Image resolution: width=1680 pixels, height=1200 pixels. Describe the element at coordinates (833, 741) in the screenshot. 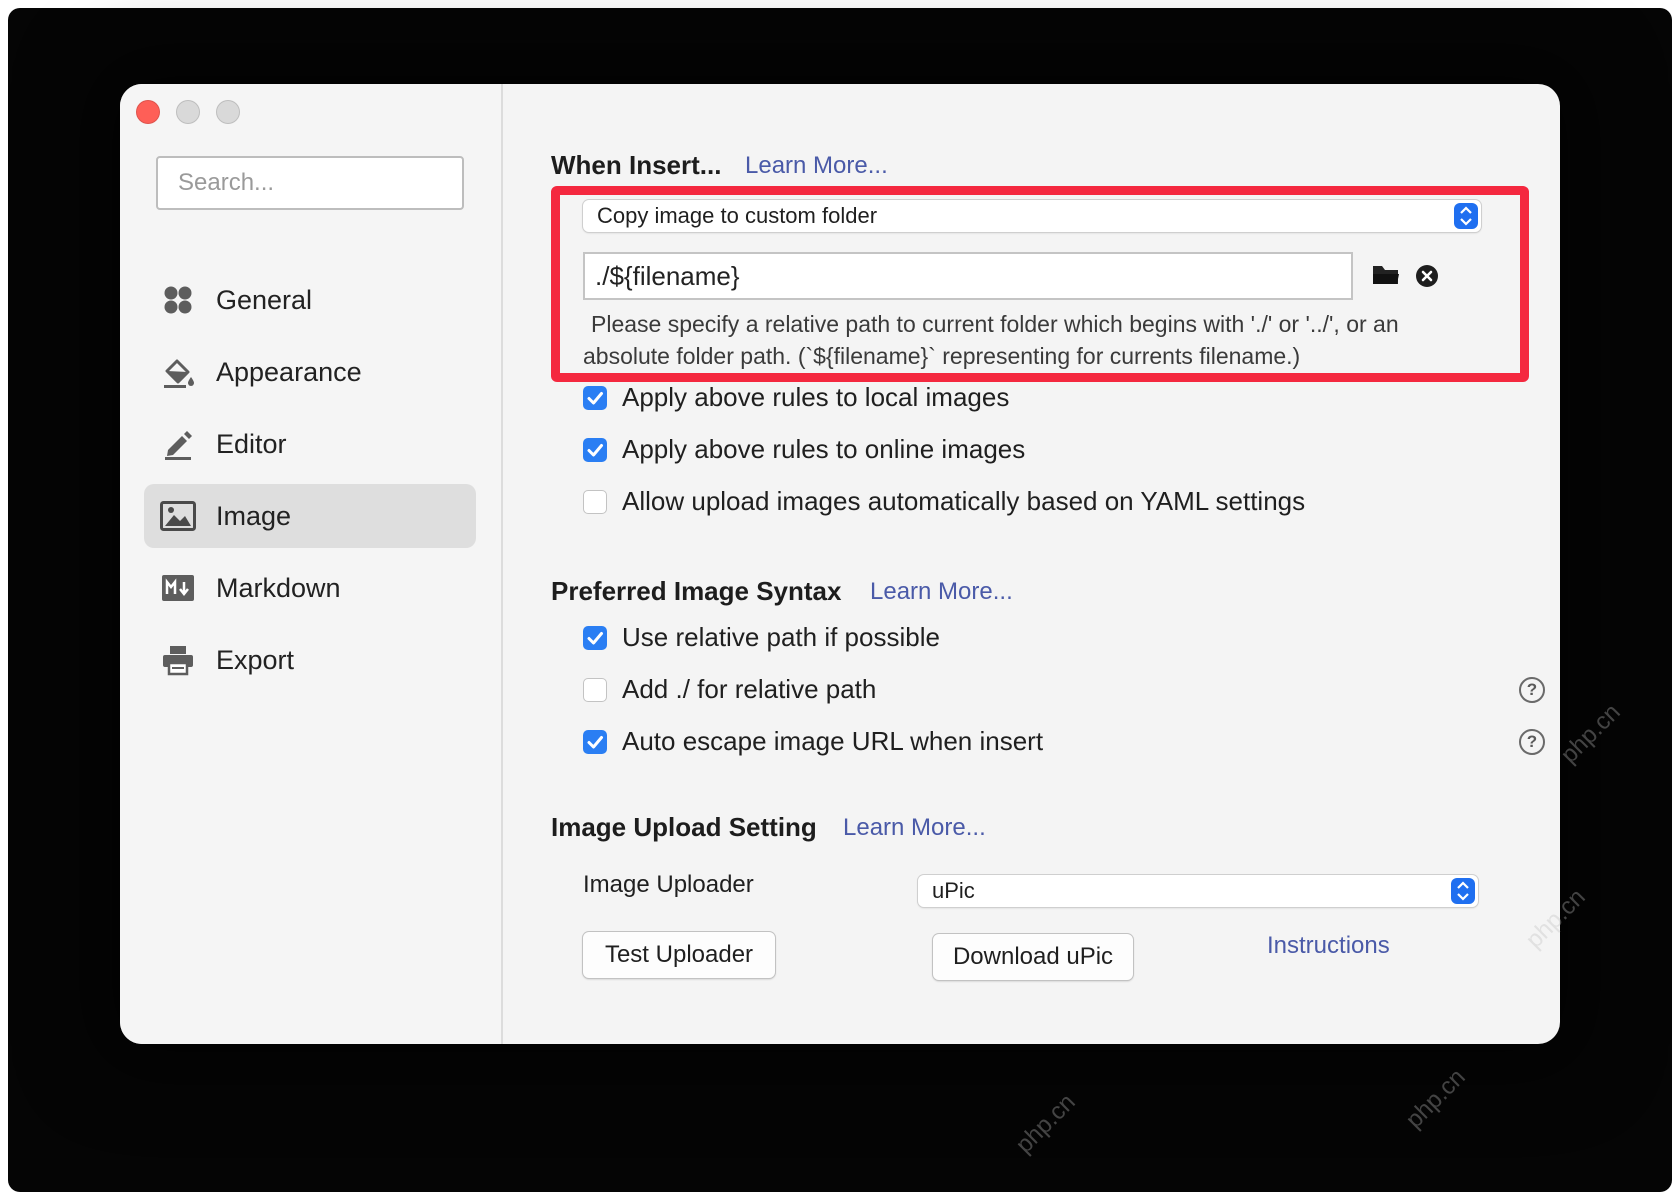

I see `auto-escape-label: Auto escape image URL when insert` at that location.